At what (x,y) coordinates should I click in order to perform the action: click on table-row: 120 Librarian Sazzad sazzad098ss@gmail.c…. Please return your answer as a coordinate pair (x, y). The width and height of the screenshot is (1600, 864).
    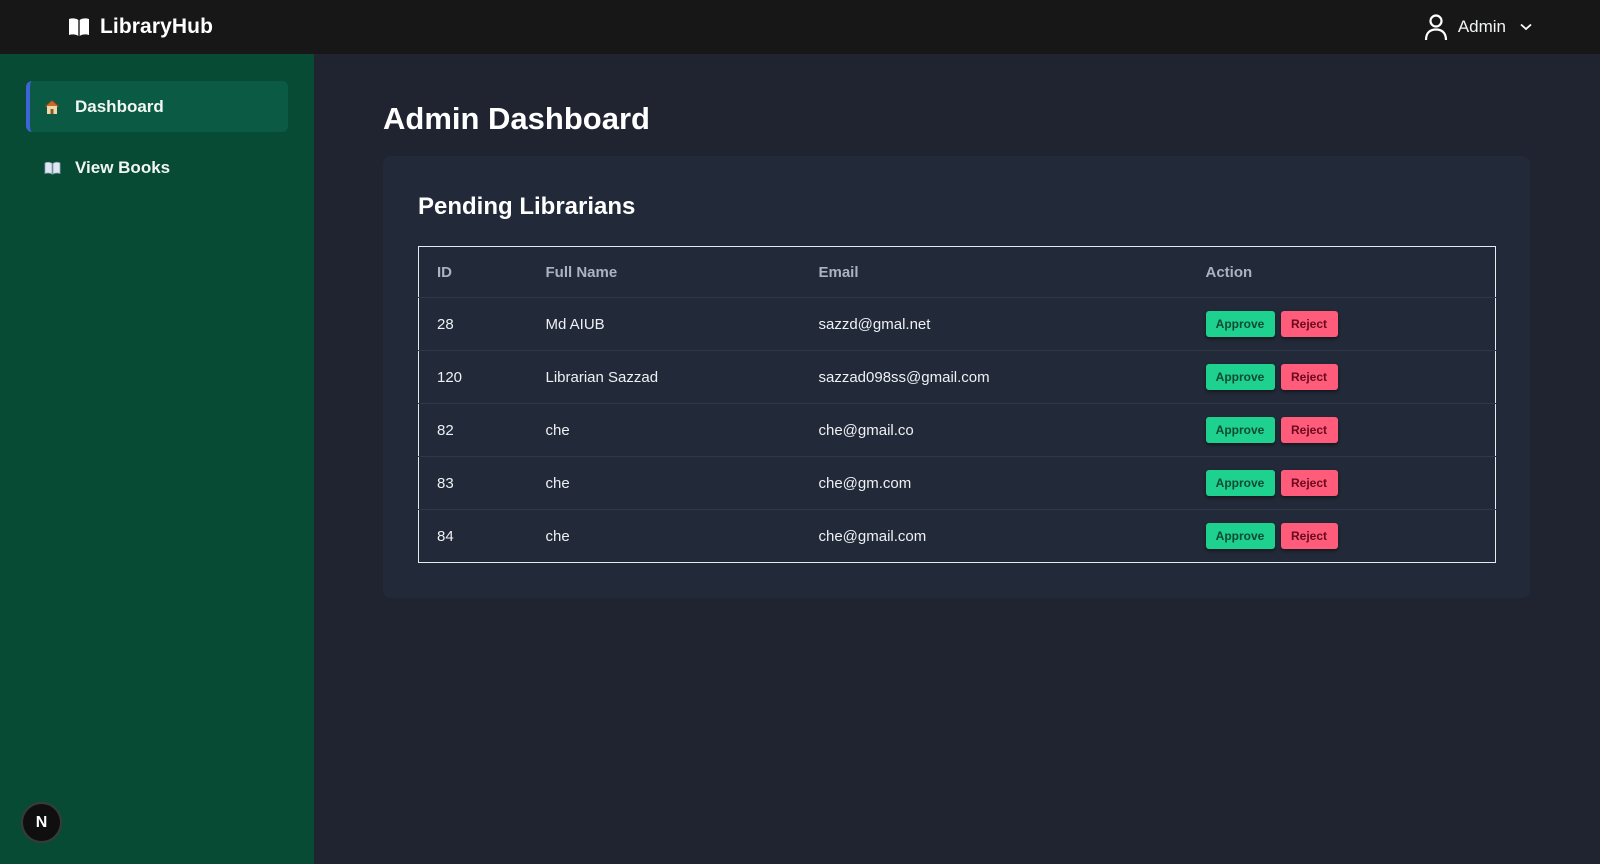
    Looking at the image, I should click on (957, 377).